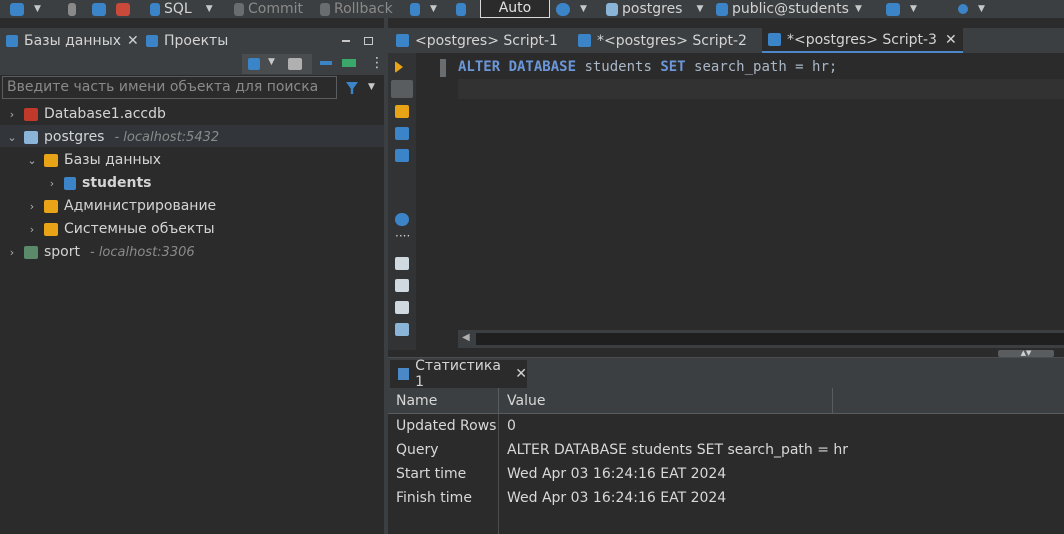  What do you see at coordinates (477, 40) in the screenshot?
I see `tab-script-1: <postgres> Script-1` at bounding box center [477, 40].